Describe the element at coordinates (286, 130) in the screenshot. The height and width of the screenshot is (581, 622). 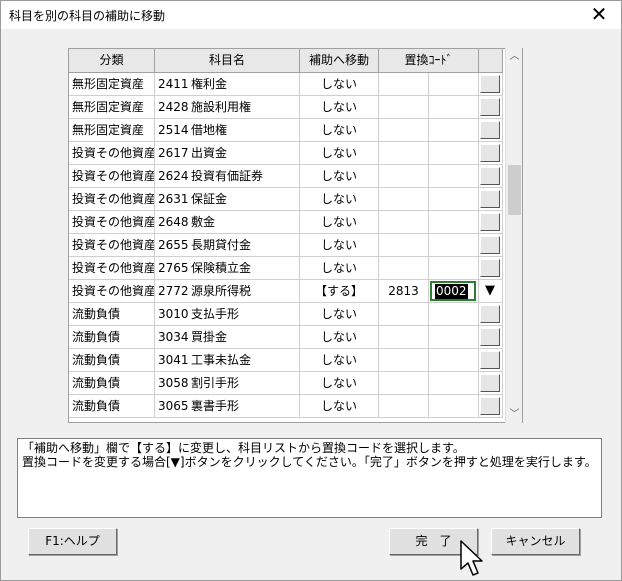
I see `table-row: 無形固定資産 2514 借地権 しない` at that location.